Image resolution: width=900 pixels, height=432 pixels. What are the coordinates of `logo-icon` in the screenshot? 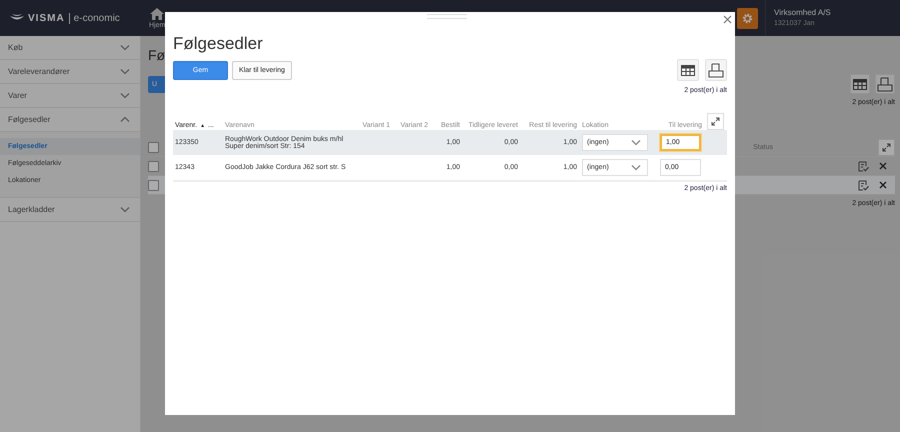 It's located at (17, 18).